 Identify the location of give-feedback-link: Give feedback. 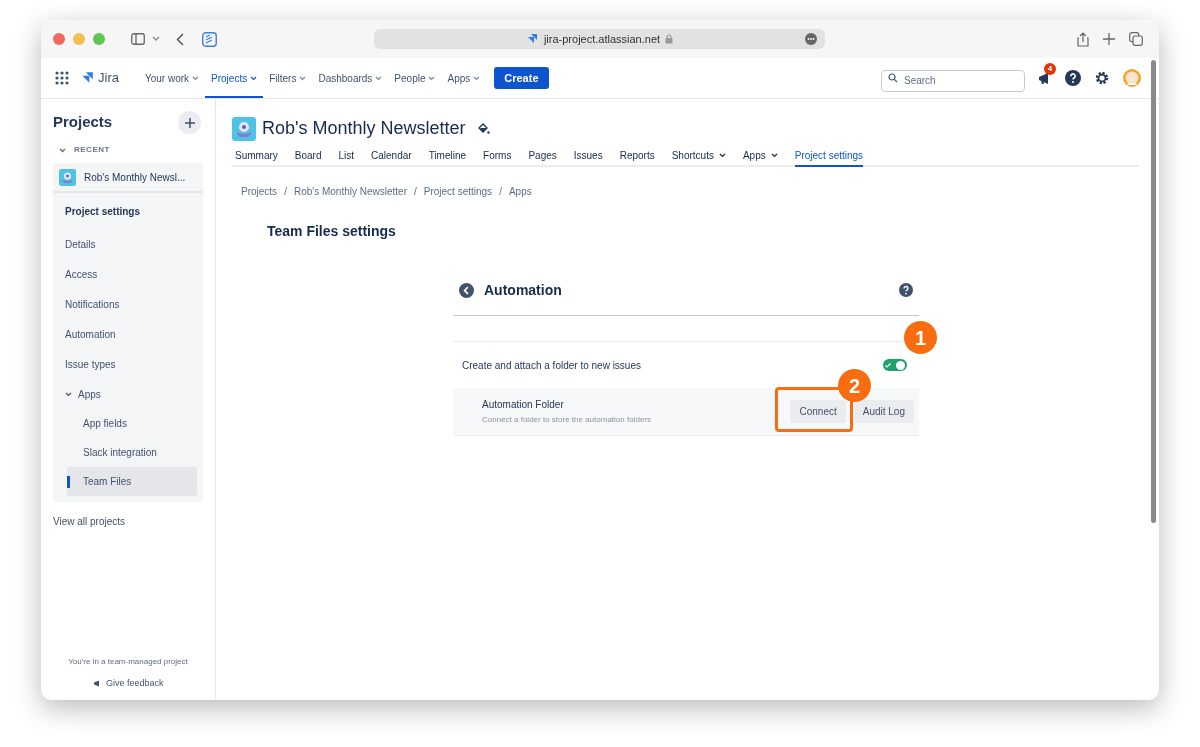
(128, 683).